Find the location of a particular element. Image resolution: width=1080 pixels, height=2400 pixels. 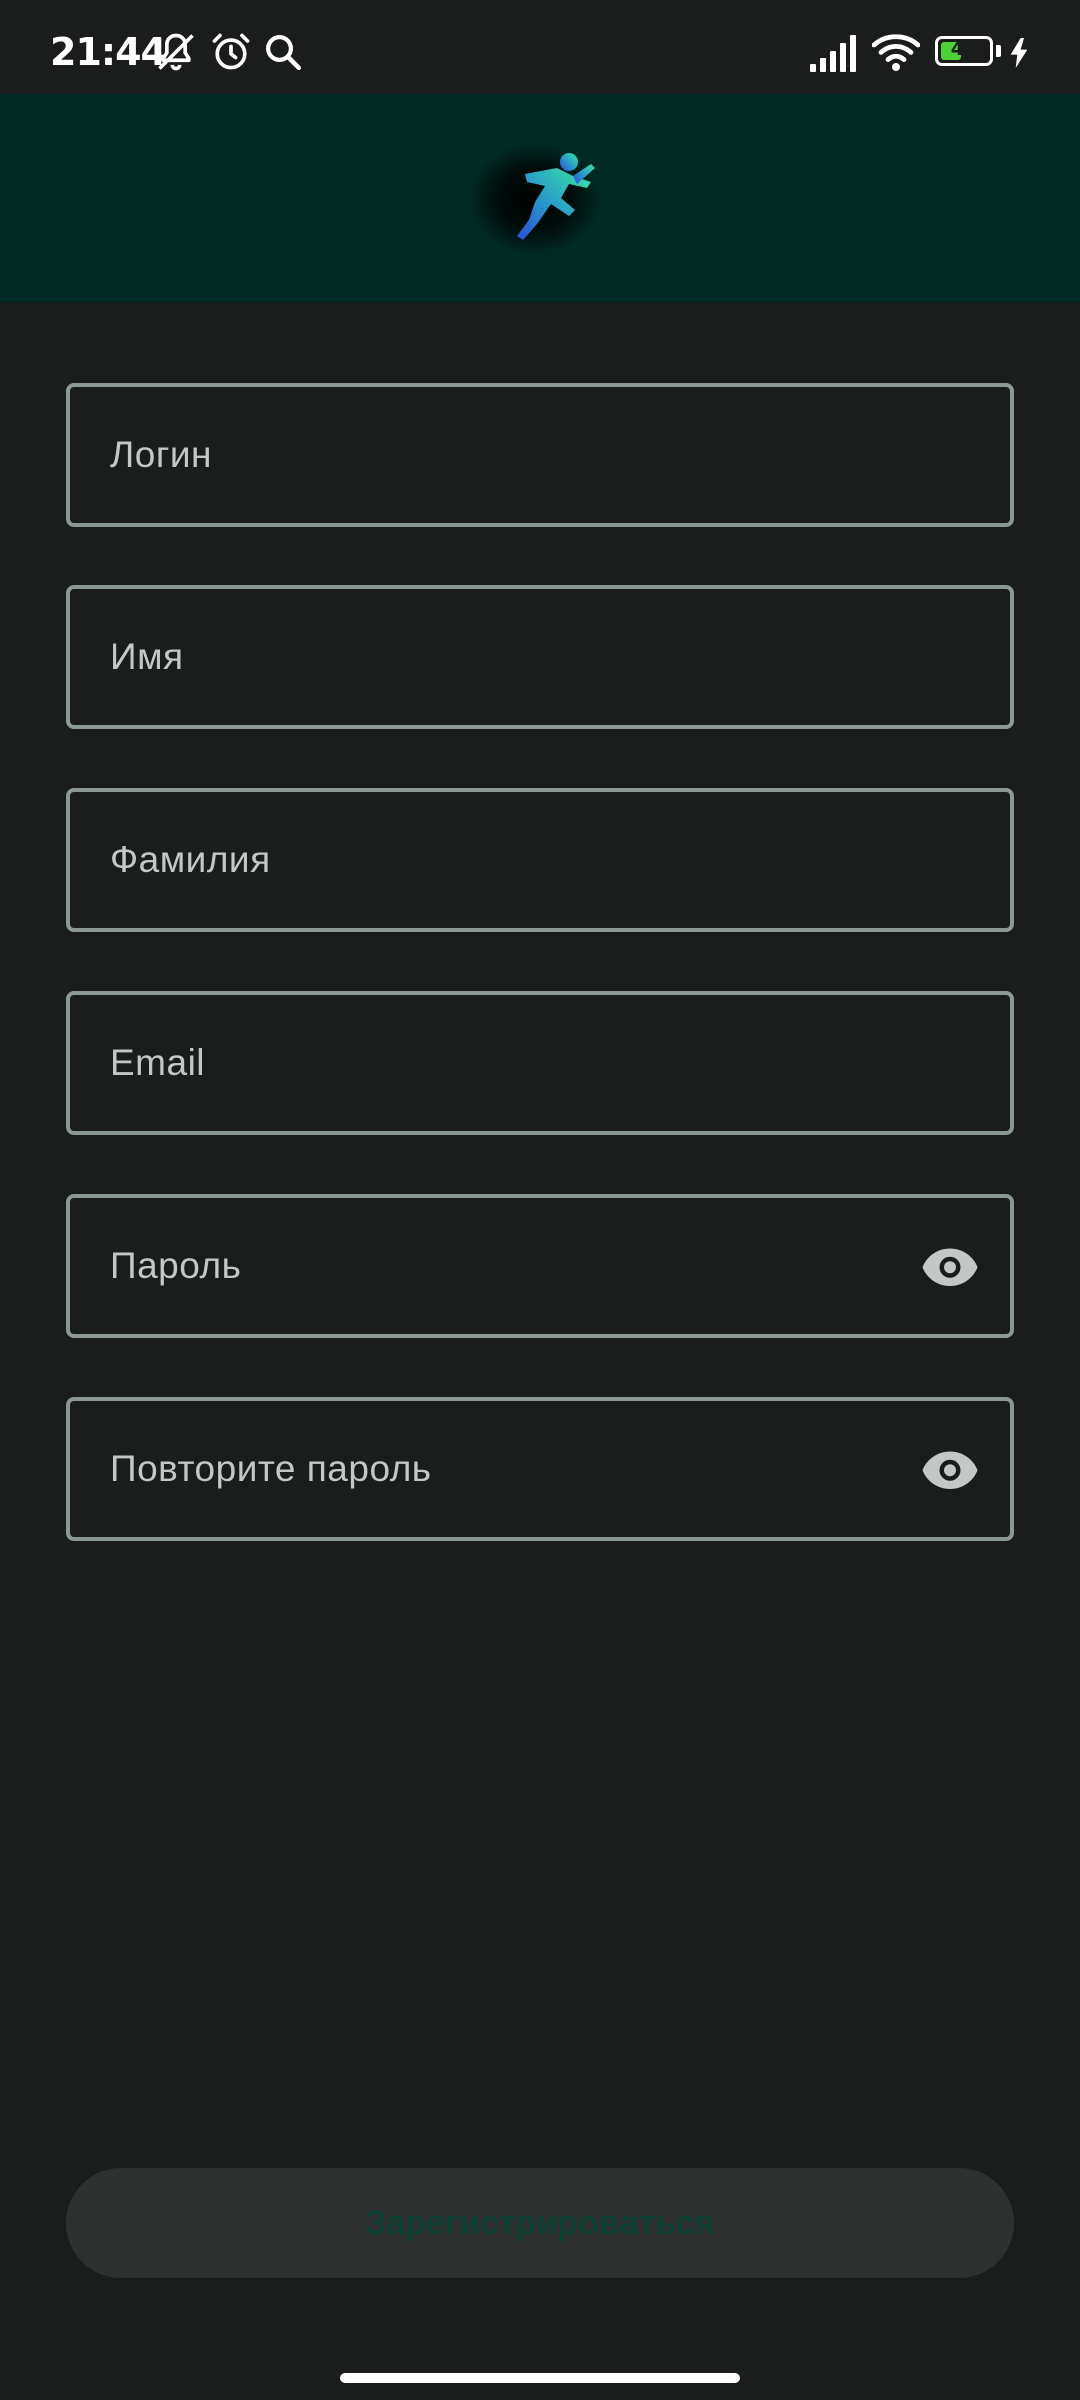

gesture-navigation-bar is located at coordinates (540, 2378).